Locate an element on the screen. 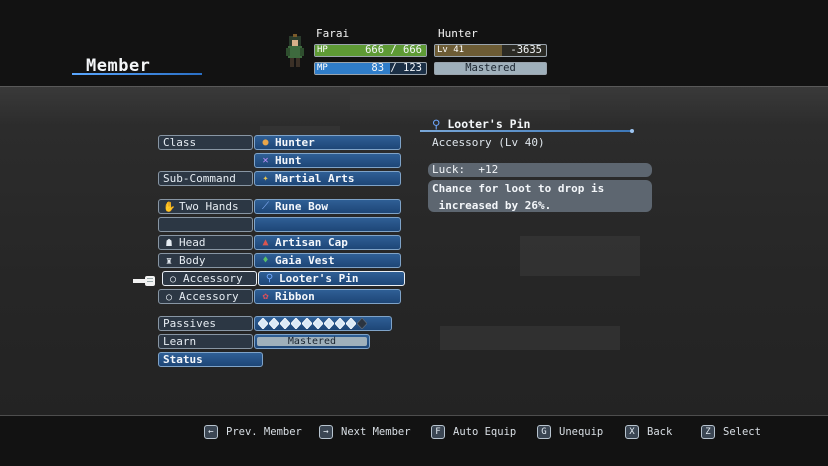  description-line: increased by 26%. is located at coordinates (492, 205).